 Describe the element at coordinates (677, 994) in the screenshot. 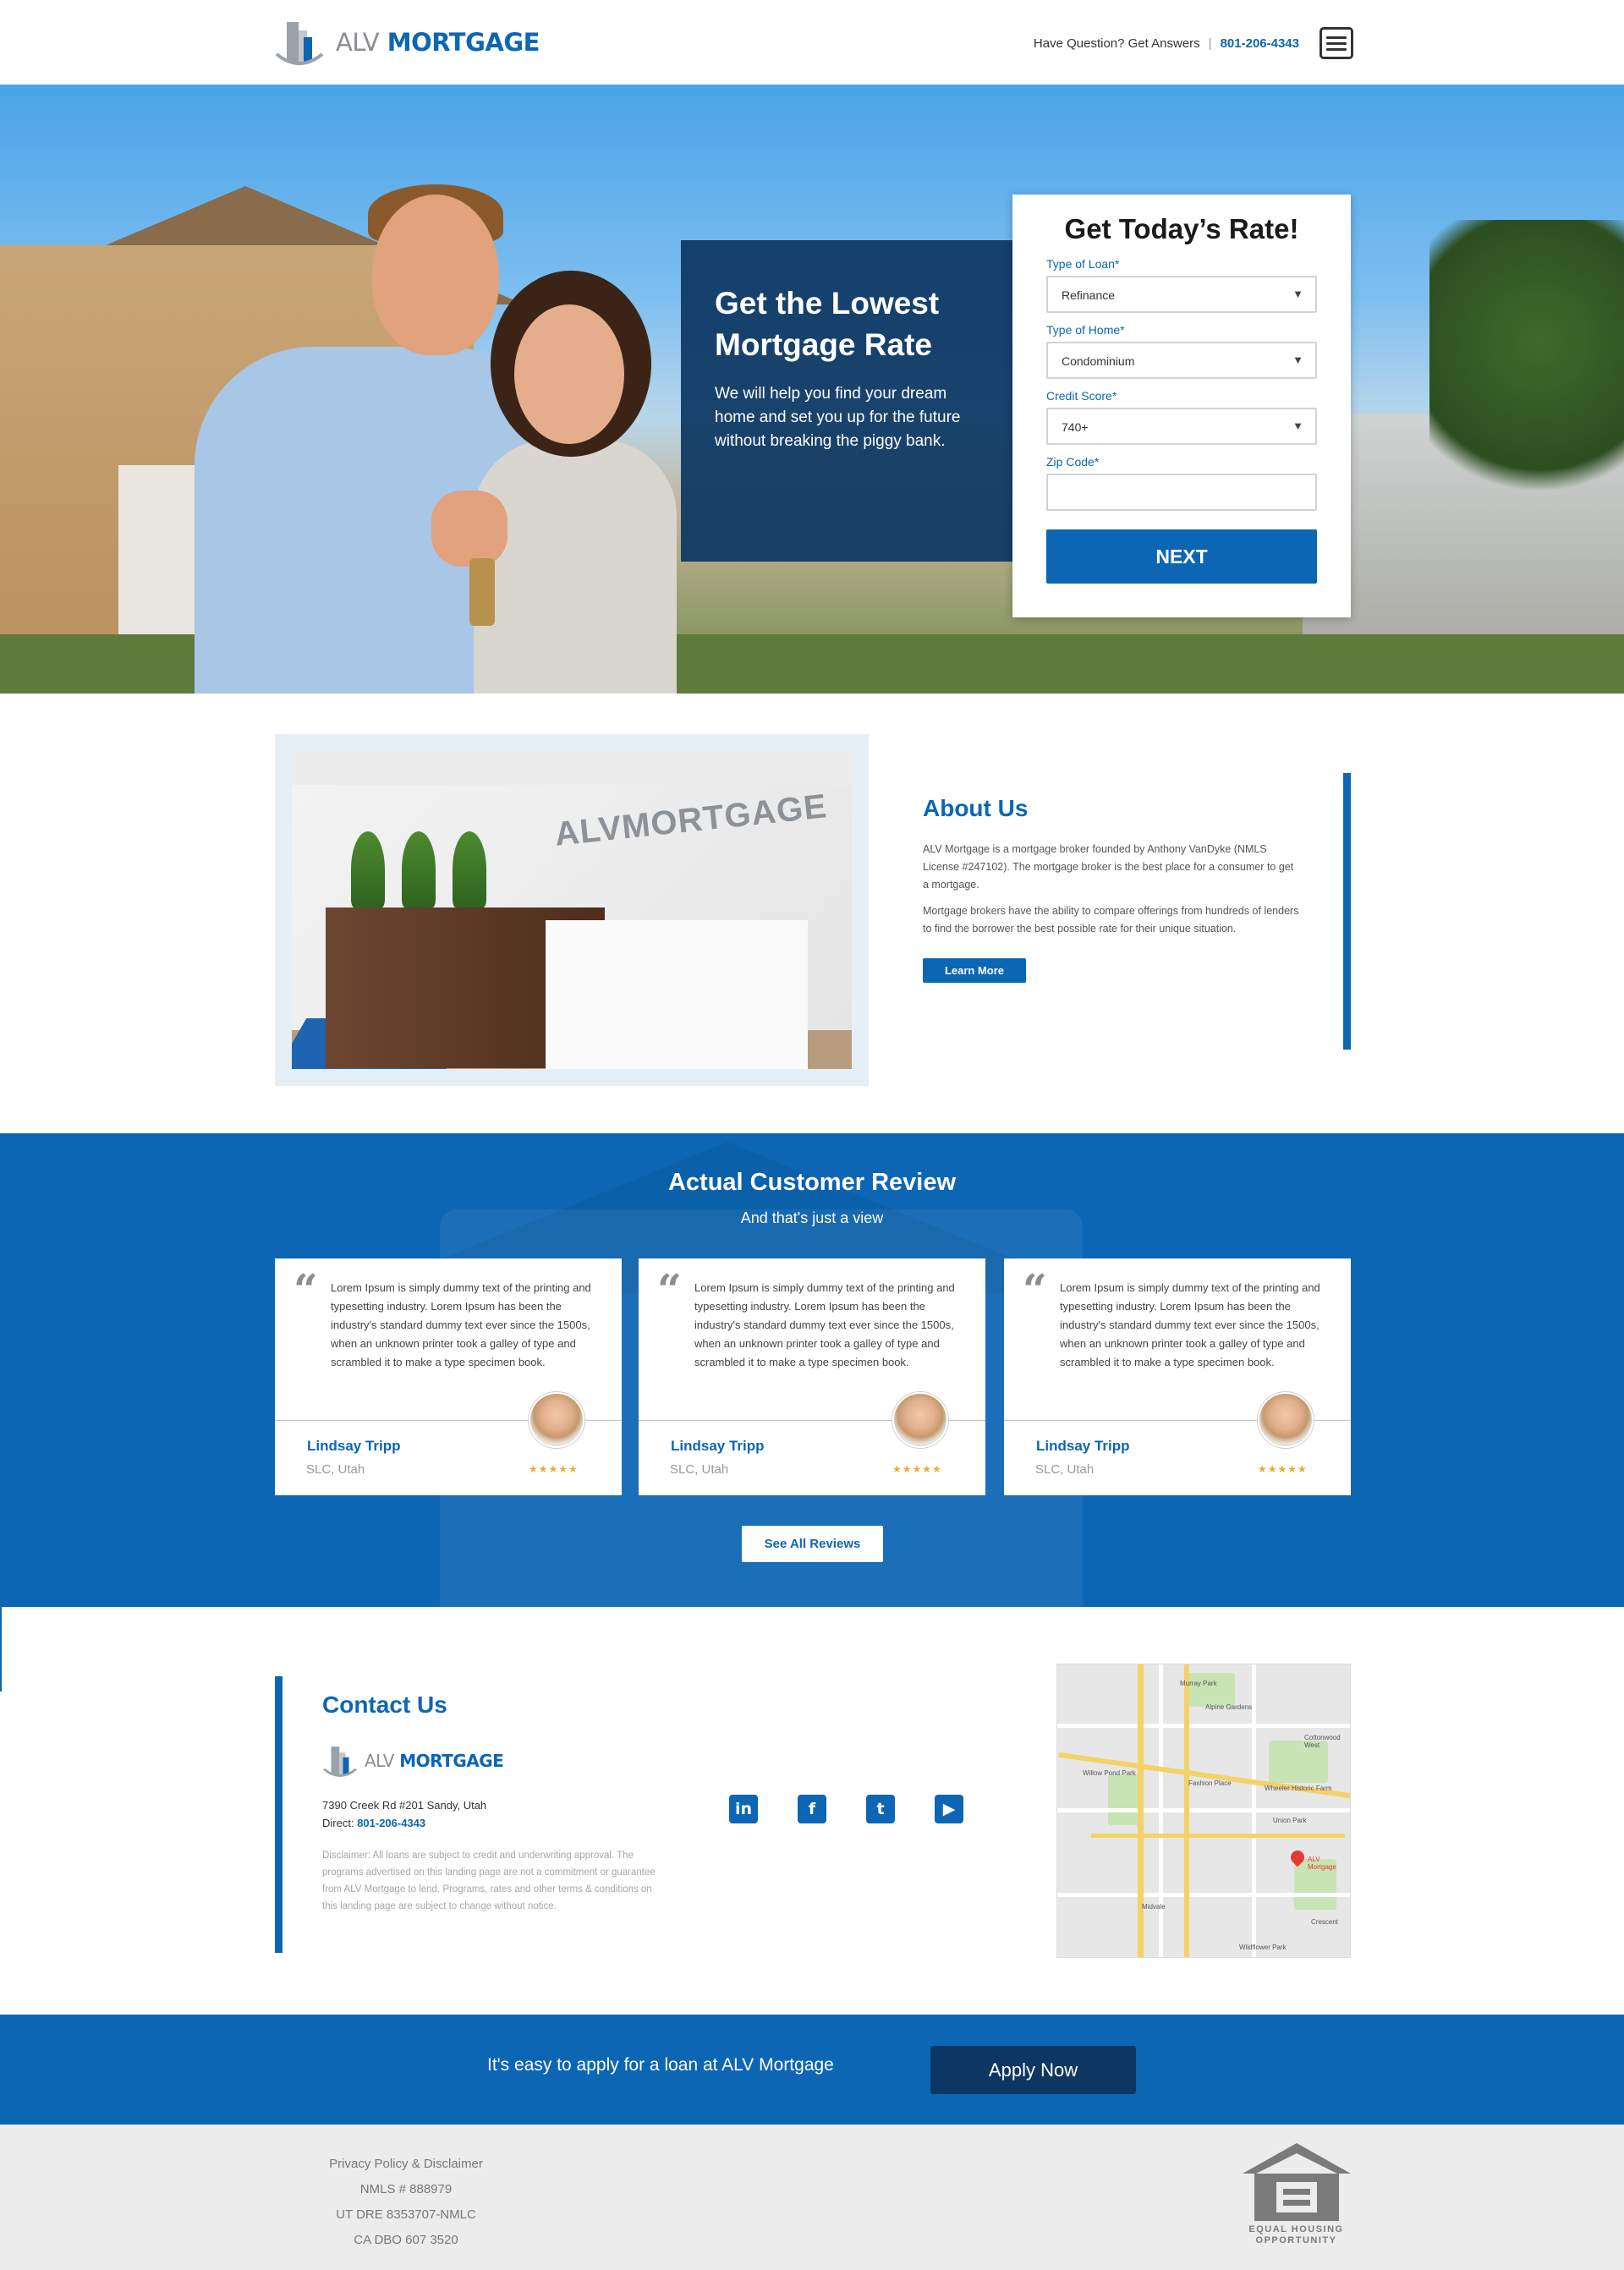

I see `reception-desk-front` at that location.